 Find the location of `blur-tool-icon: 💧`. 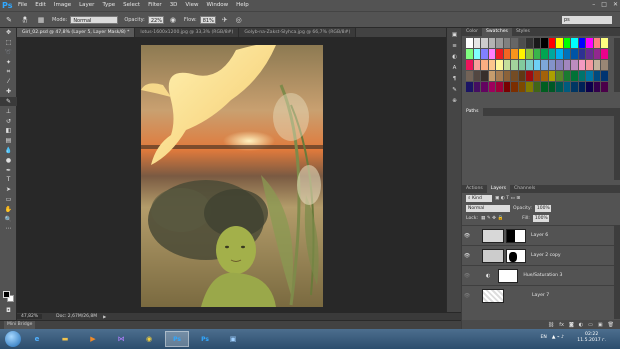

blur-tool-icon: 💧 is located at coordinates (8, 151).